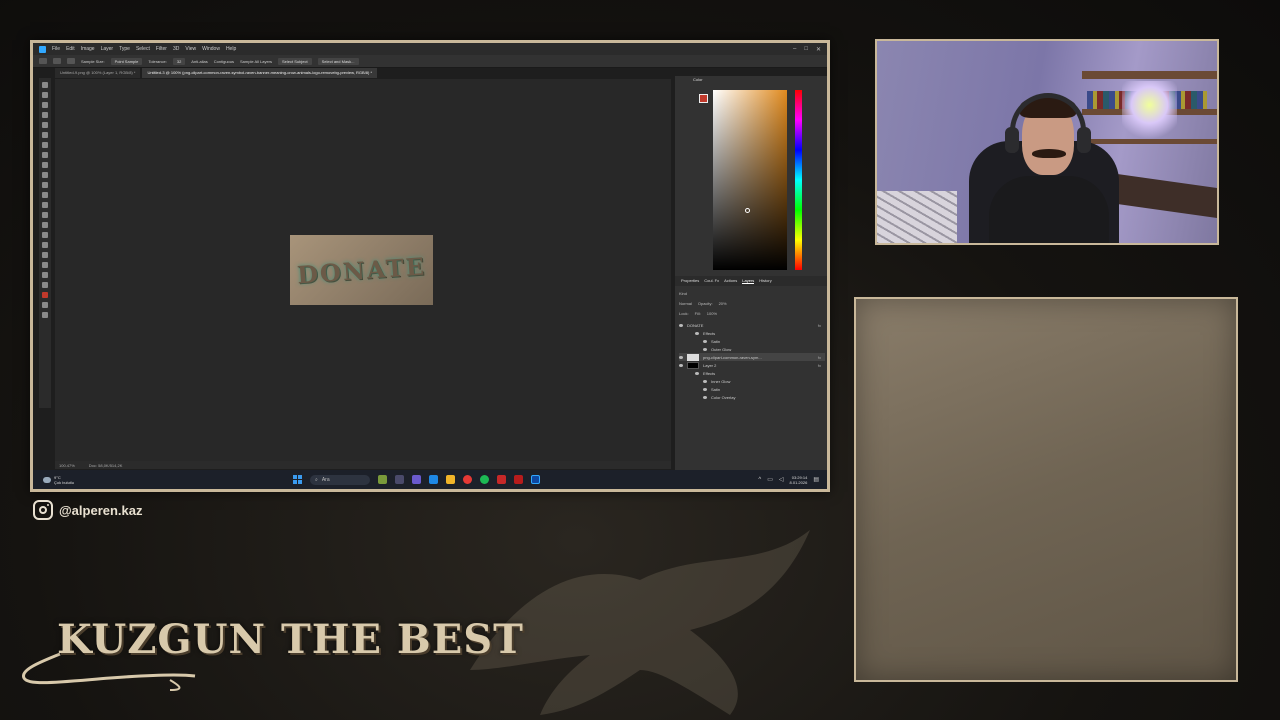 This screenshot has width=1280, height=720. I want to click on fill-input: 100%, so click(712, 313).